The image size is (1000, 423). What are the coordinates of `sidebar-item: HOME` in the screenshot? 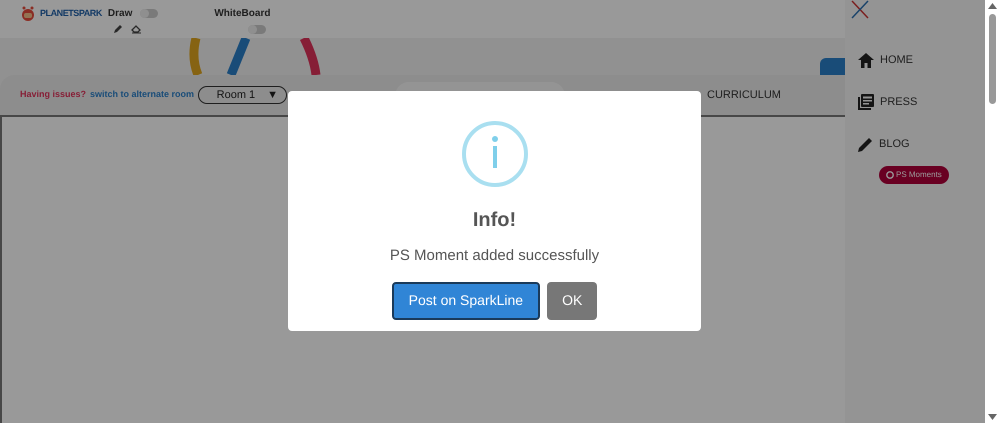 It's located at (888, 60).